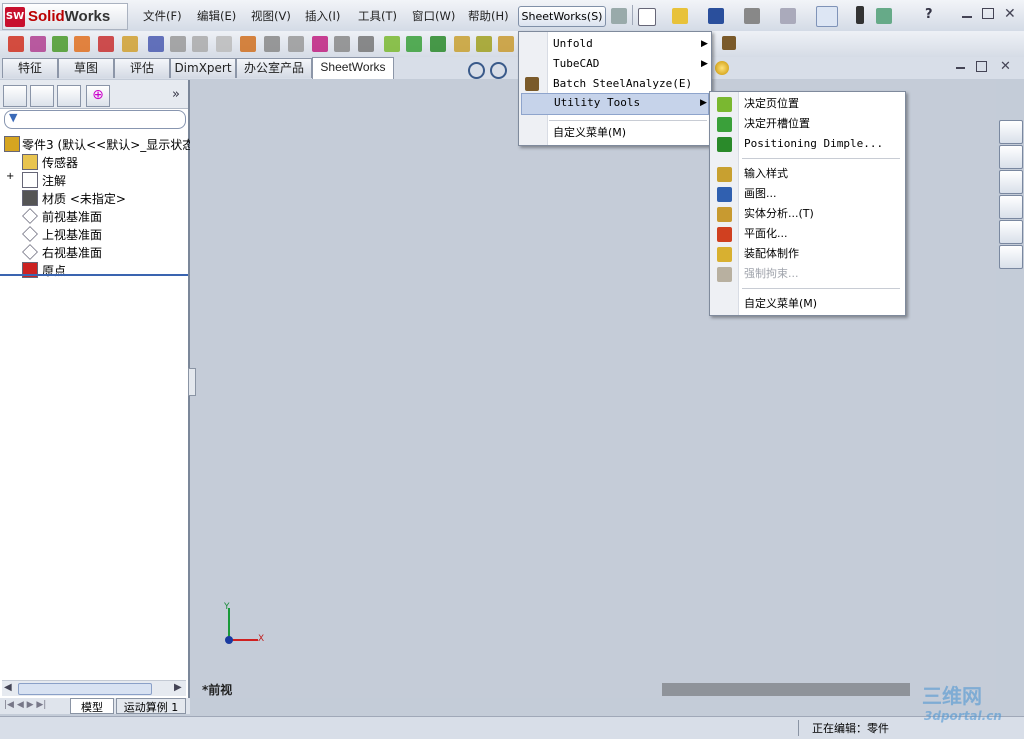  Describe the element at coordinates (151, 706) in the screenshot. I see `tab-motion-study: 运动算例 1` at that location.